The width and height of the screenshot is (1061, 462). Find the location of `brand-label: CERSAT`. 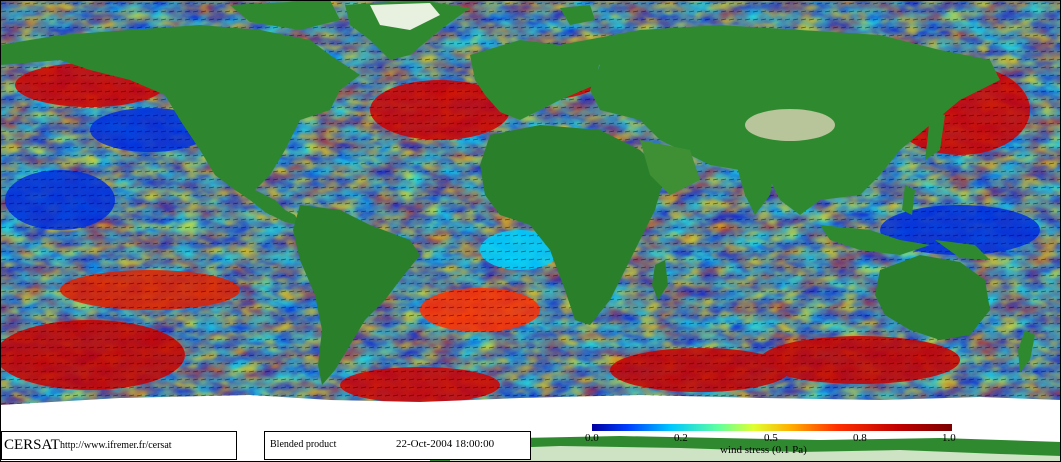

brand-label: CERSAT is located at coordinates (32, 445).